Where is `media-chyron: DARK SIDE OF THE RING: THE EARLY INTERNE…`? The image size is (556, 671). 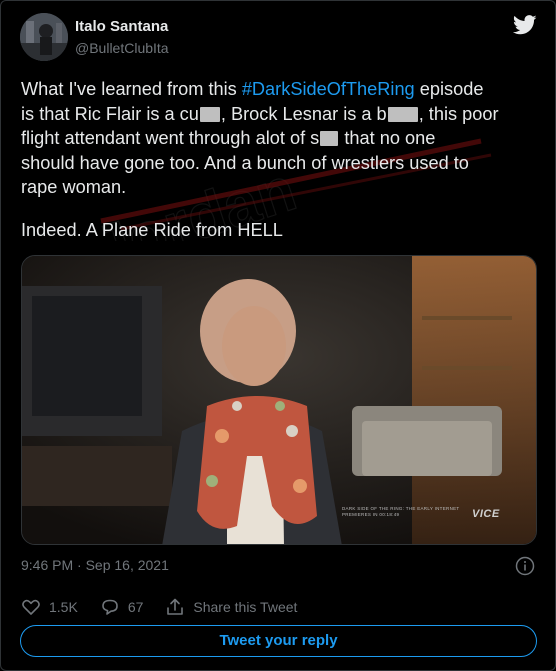
media-chyron: DARK SIDE OF THE RING: THE EARLY INTERNE… is located at coordinates (401, 511).